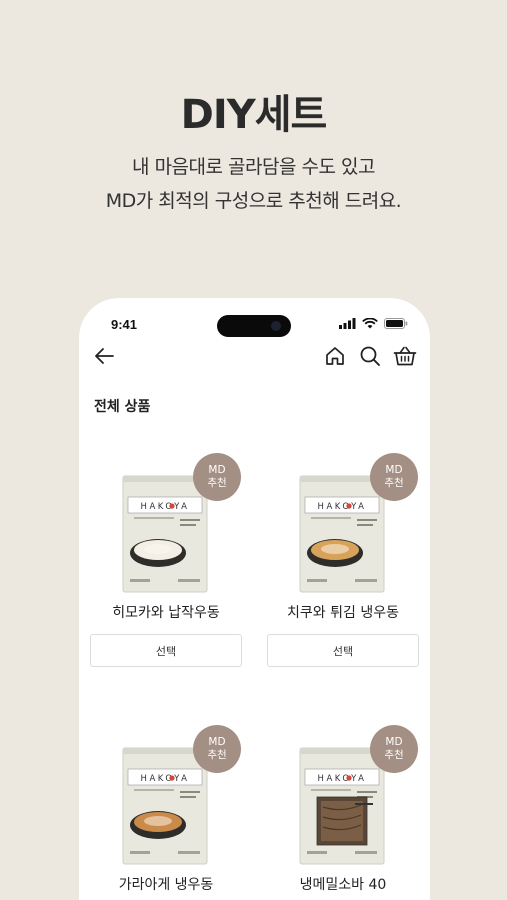 The image size is (507, 900). What do you see at coordinates (254, 115) in the screenshot?
I see `hero-title: DIY세트` at bounding box center [254, 115].